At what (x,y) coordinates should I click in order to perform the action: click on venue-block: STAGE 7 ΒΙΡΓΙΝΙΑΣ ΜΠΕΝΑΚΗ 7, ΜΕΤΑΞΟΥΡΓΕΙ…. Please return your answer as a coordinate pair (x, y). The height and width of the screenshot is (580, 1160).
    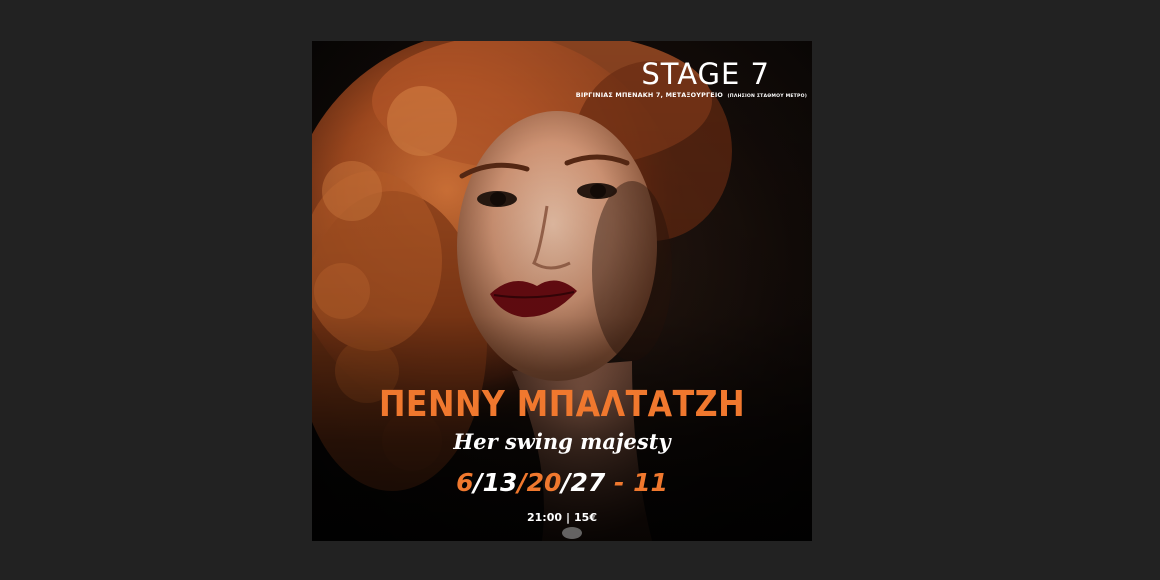
    Looking at the image, I should click on (693, 79).